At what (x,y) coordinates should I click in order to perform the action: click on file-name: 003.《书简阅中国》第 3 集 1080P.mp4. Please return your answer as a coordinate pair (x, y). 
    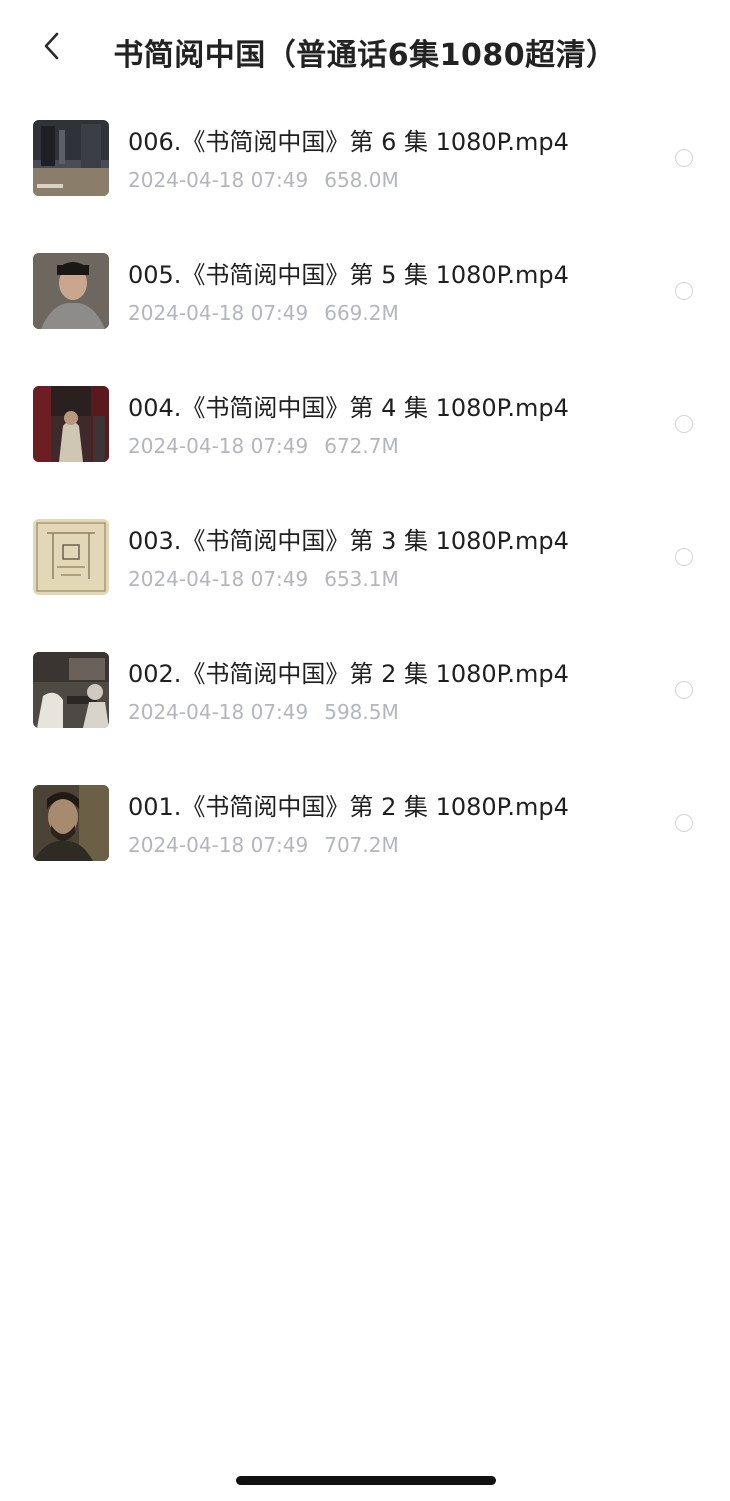
    Looking at the image, I should click on (348, 541).